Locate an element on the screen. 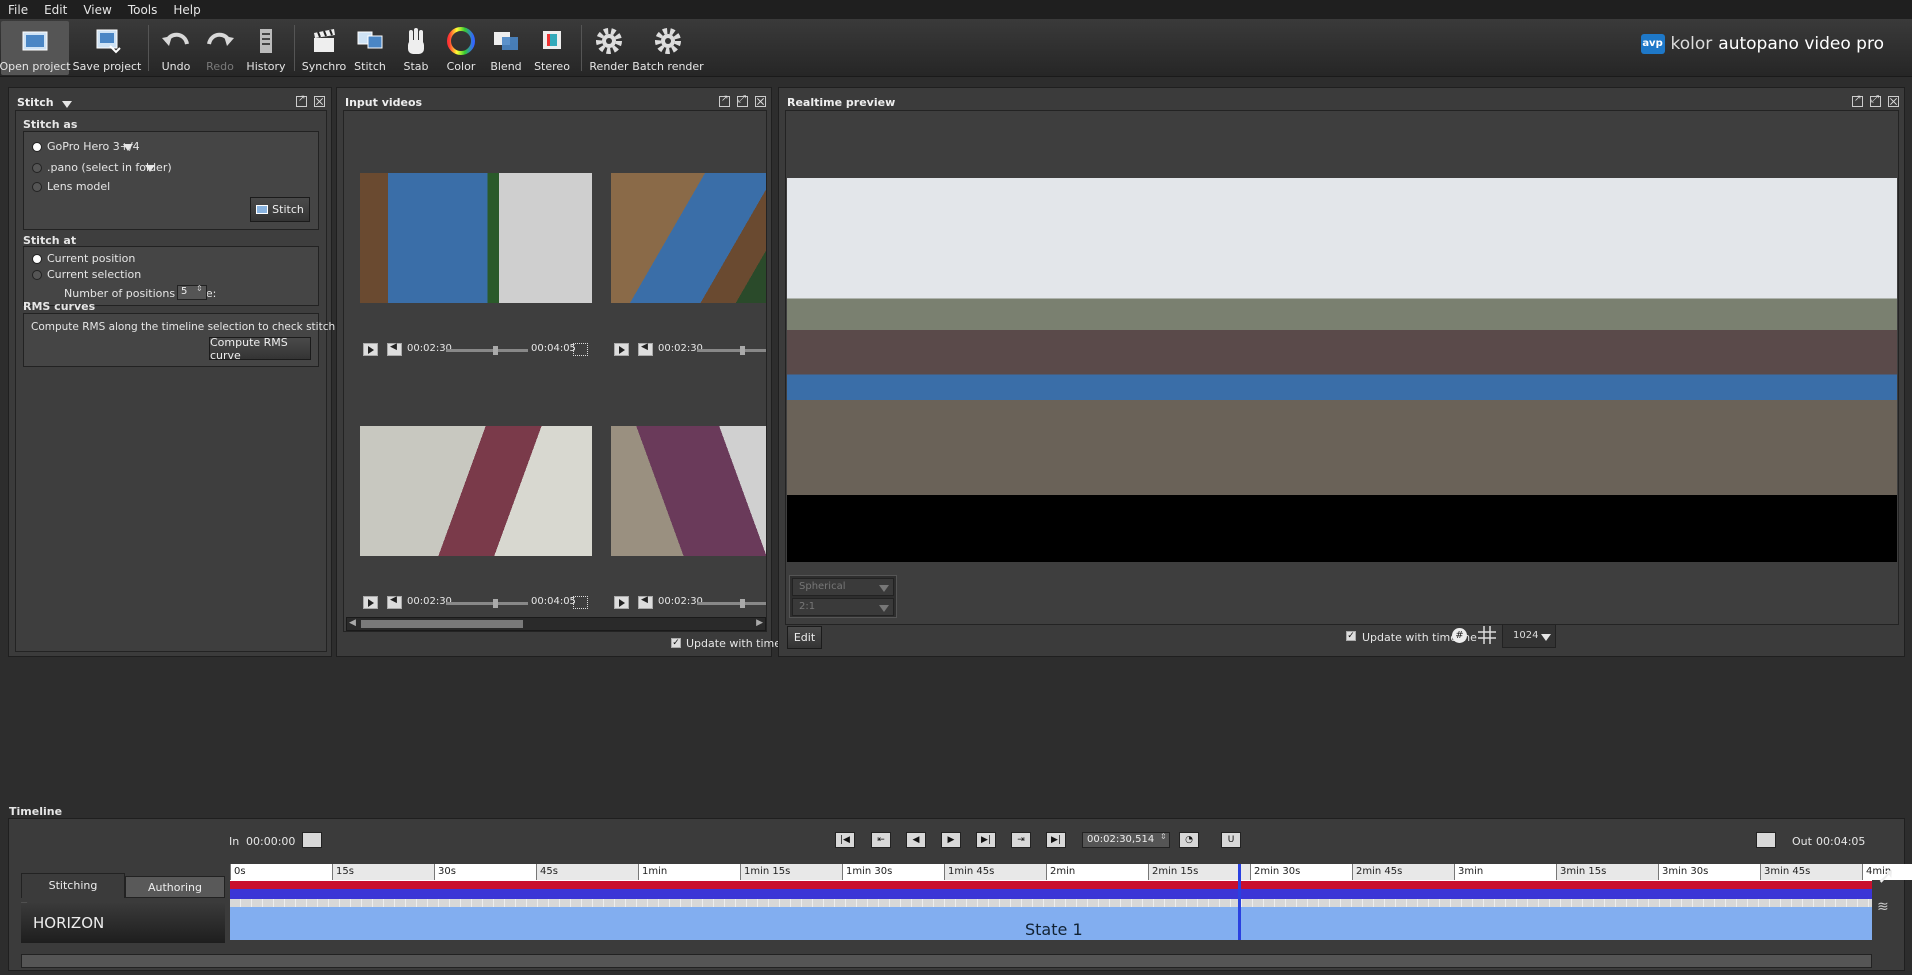 The height and width of the screenshot is (975, 1912). menu-tools: Tools is located at coordinates (143, 10).